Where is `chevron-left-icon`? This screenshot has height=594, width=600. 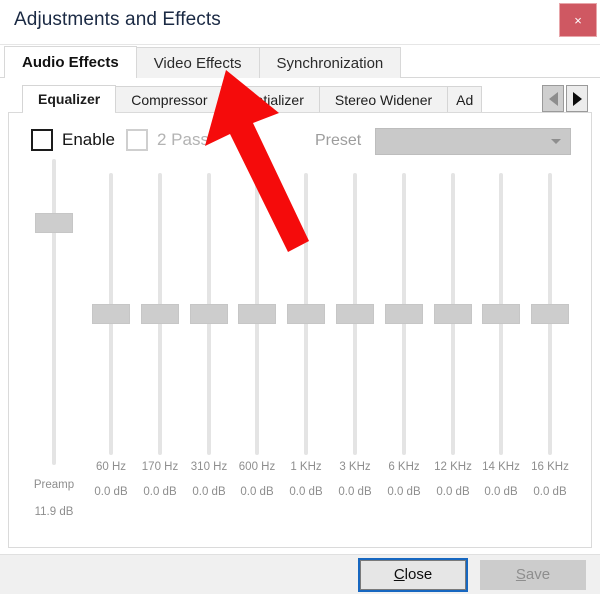
chevron-left-icon is located at coordinates (553, 98).